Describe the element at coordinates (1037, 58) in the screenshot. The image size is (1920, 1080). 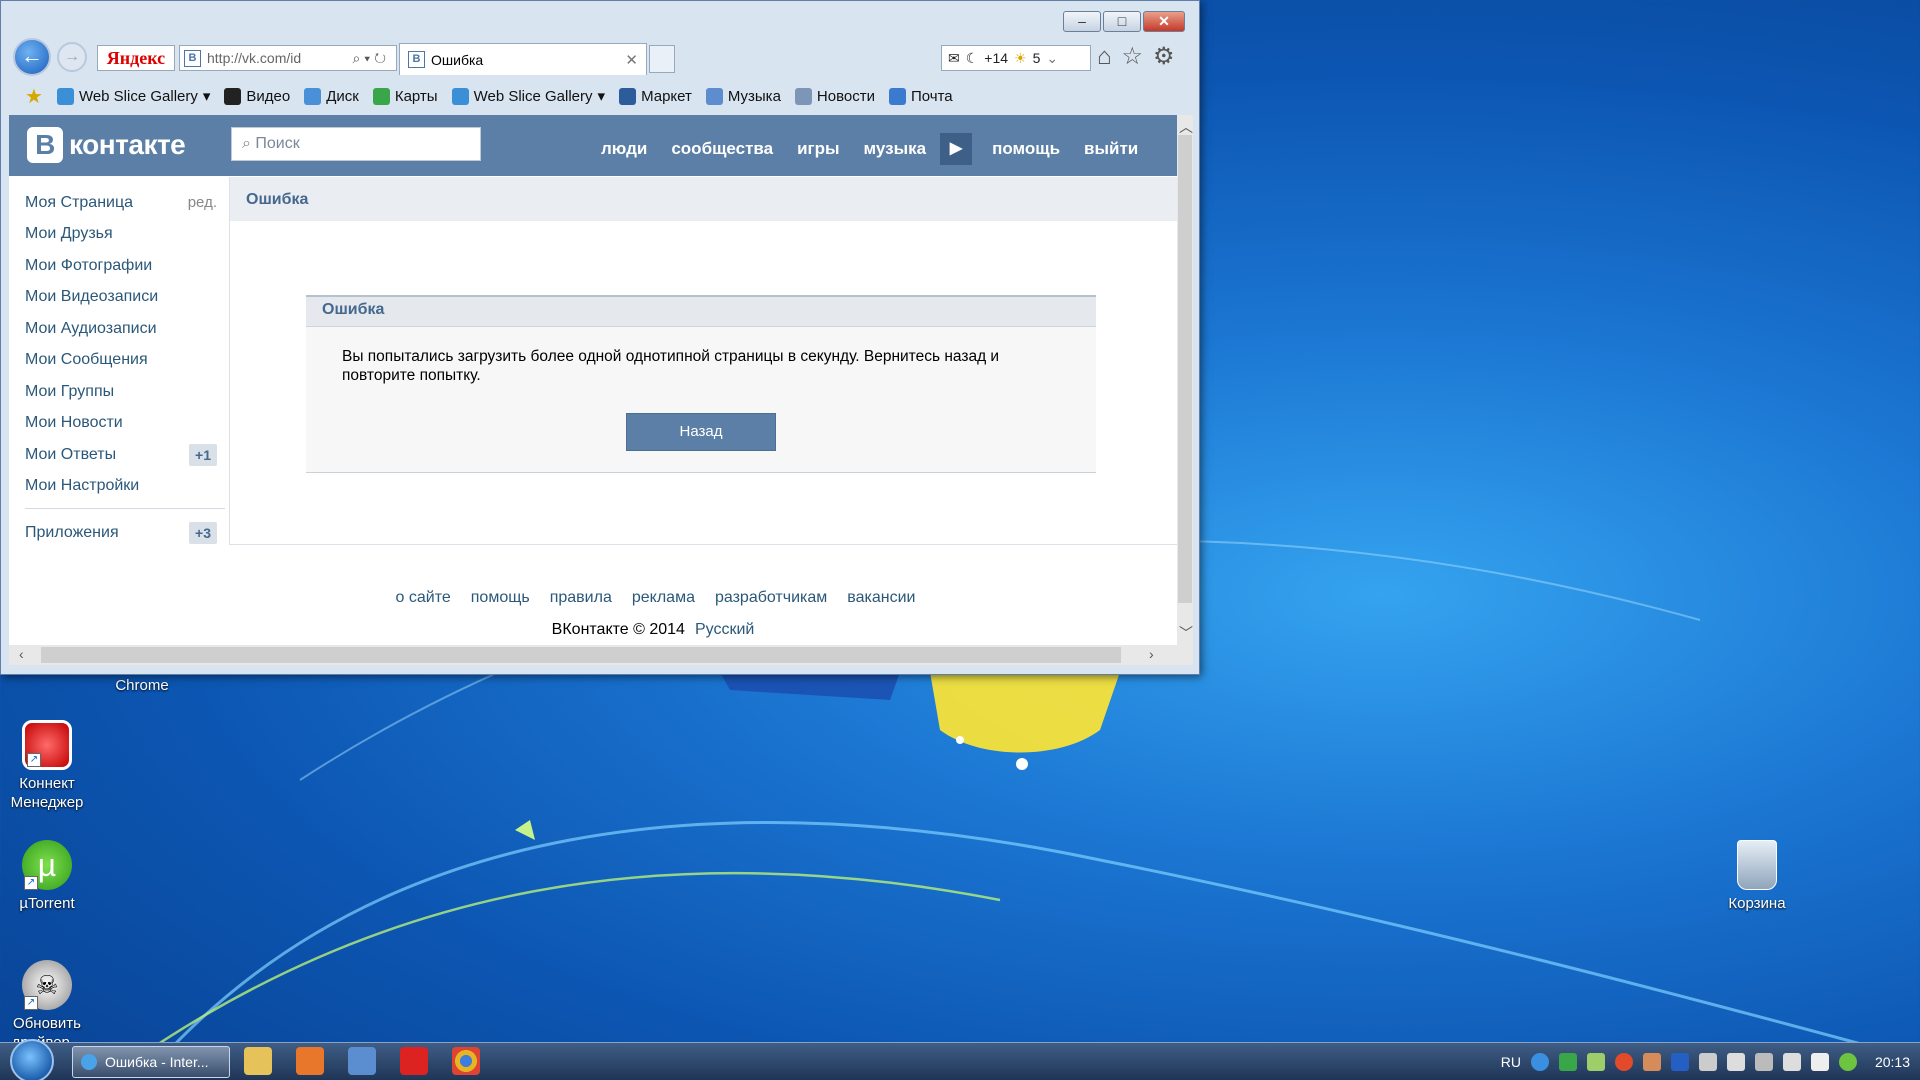
I see `weather-count: 5` at that location.